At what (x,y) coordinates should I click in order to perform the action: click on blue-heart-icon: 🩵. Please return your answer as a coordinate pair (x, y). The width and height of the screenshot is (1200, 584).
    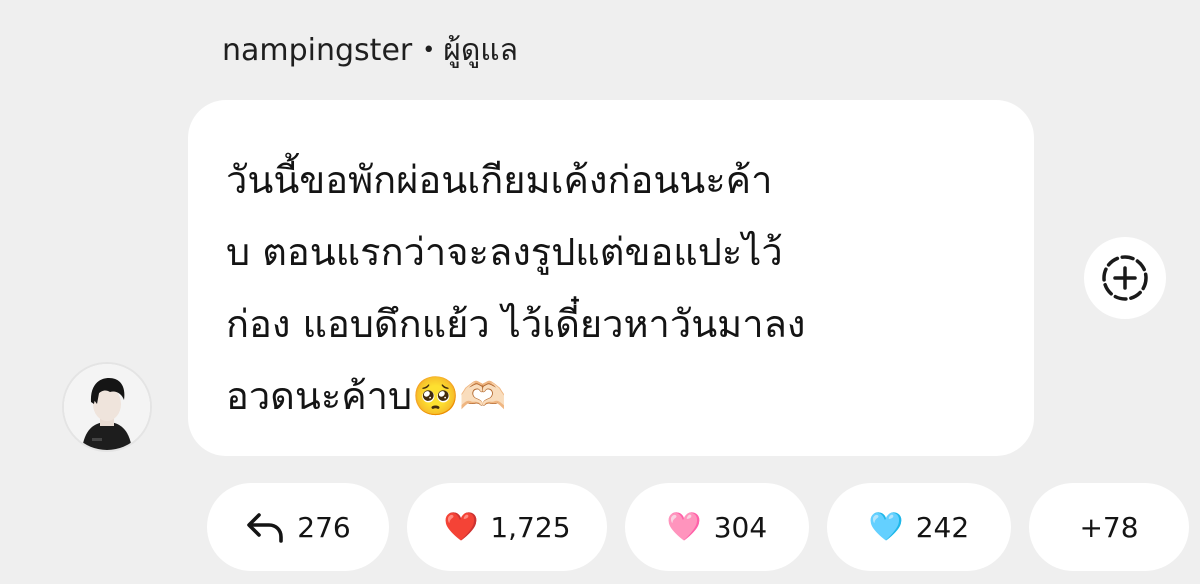
    Looking at the image, I should click on (886, 526).